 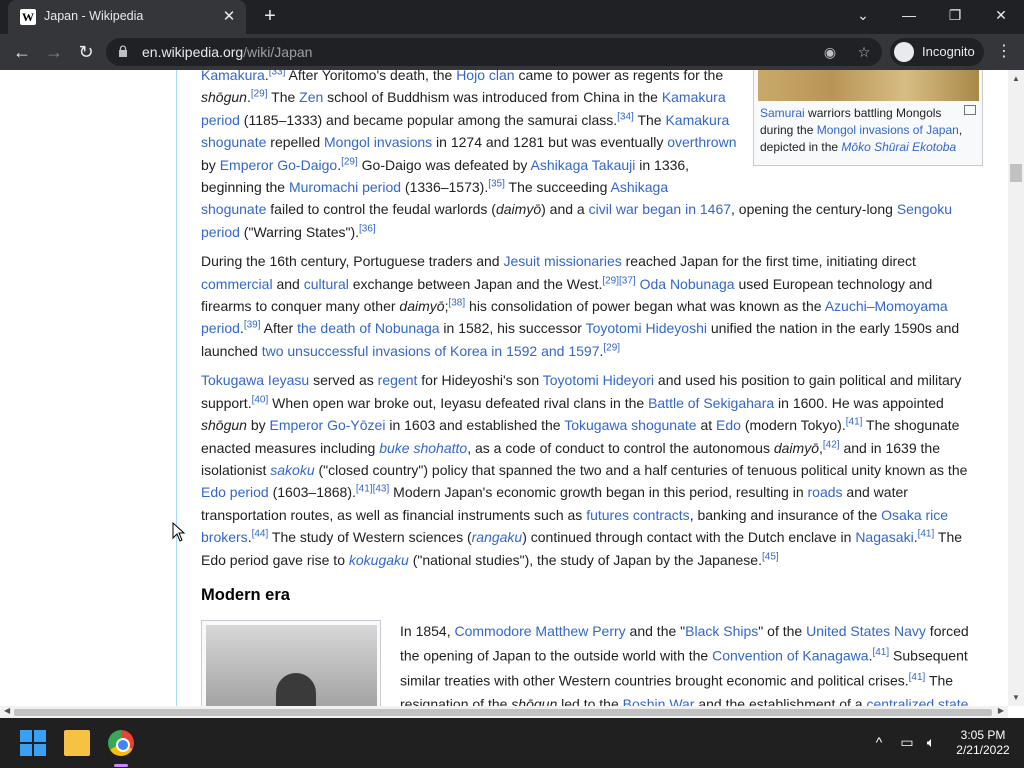 What do you see at coordinates (292, 470) in the screenshot?
I see `link-sakoku: sakoku` at bounding box center [292, 470].